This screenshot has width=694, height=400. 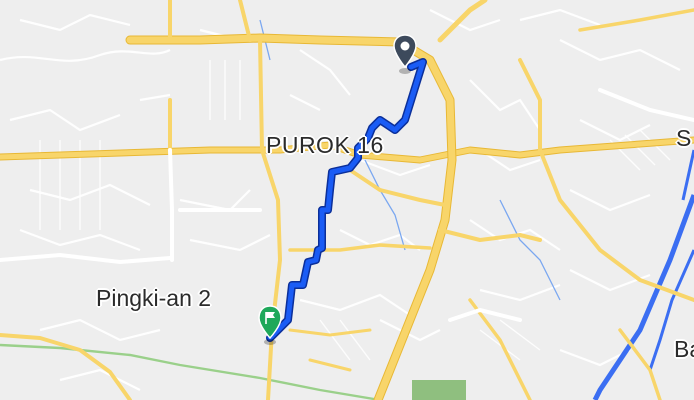 What do you see at coordinates (684, 138) in the screenshot?
I see `place-label-edge-top-right: S` at bounding box center [684, 138].